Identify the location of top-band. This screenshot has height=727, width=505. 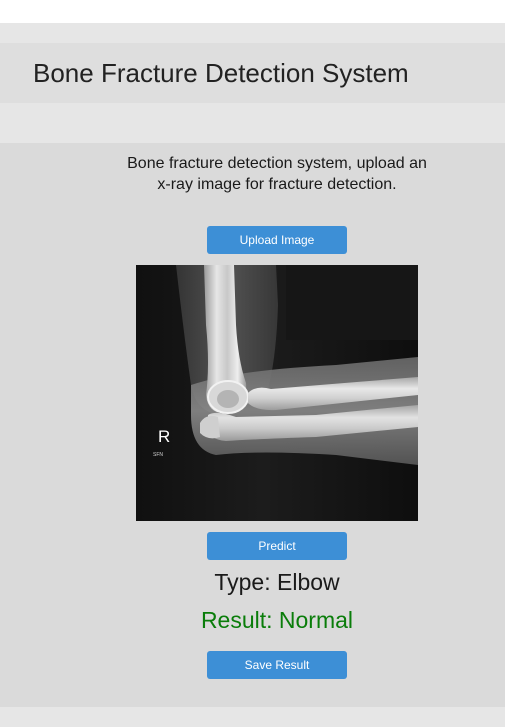
(252, 33).